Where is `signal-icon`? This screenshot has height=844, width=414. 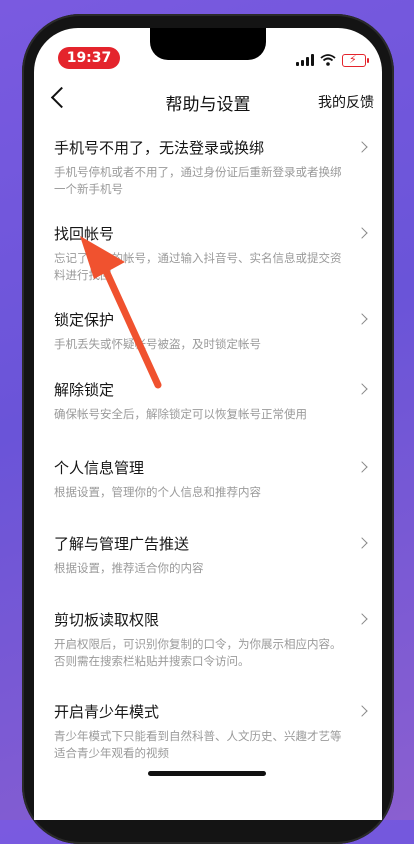 signal-icon is located at coordinates (305, 60).